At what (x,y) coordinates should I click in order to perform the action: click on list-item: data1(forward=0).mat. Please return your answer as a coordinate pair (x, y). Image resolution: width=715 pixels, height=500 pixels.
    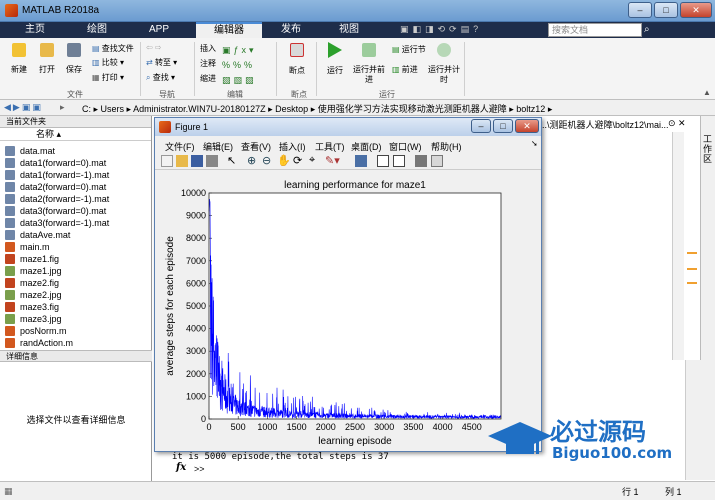
    Looking at the image, I should click on (75, 163).